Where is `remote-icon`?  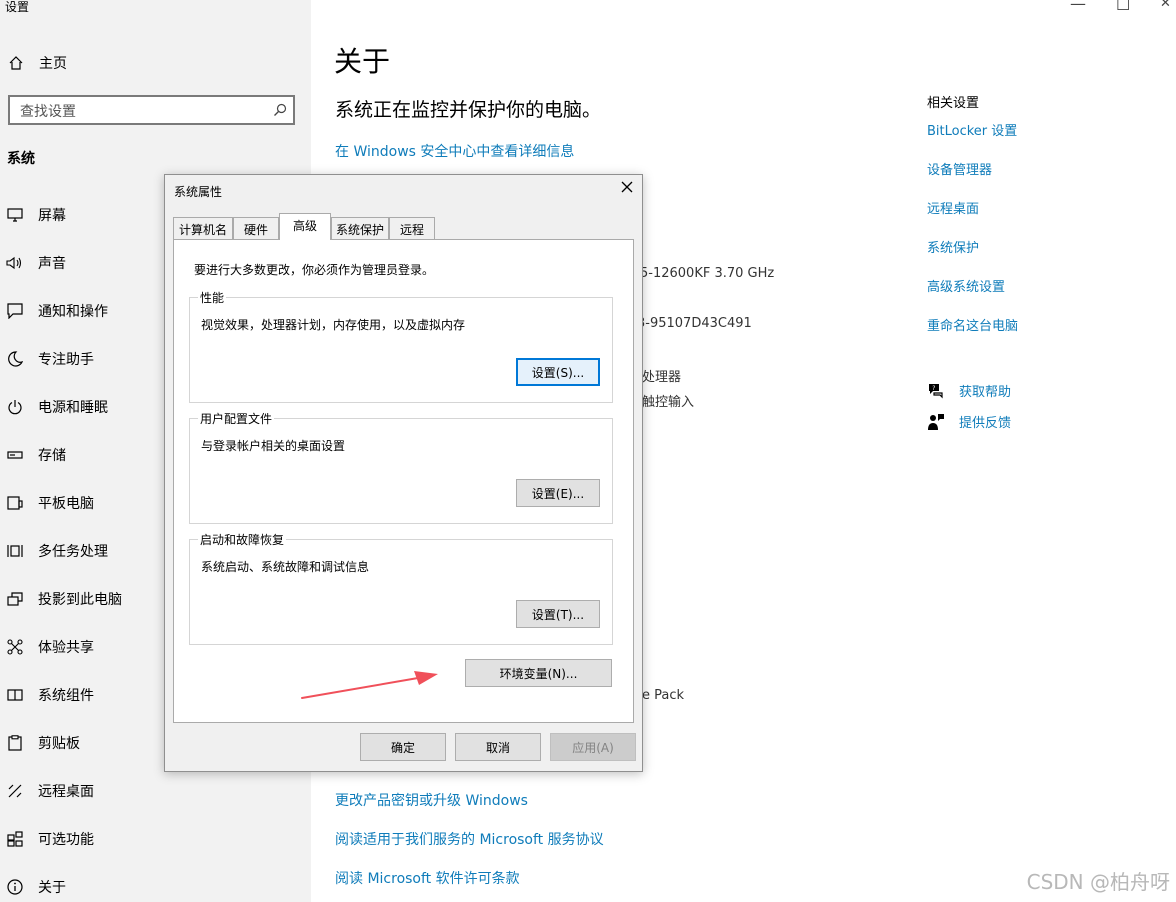
remote-icon is located at coordinates (15, 791).